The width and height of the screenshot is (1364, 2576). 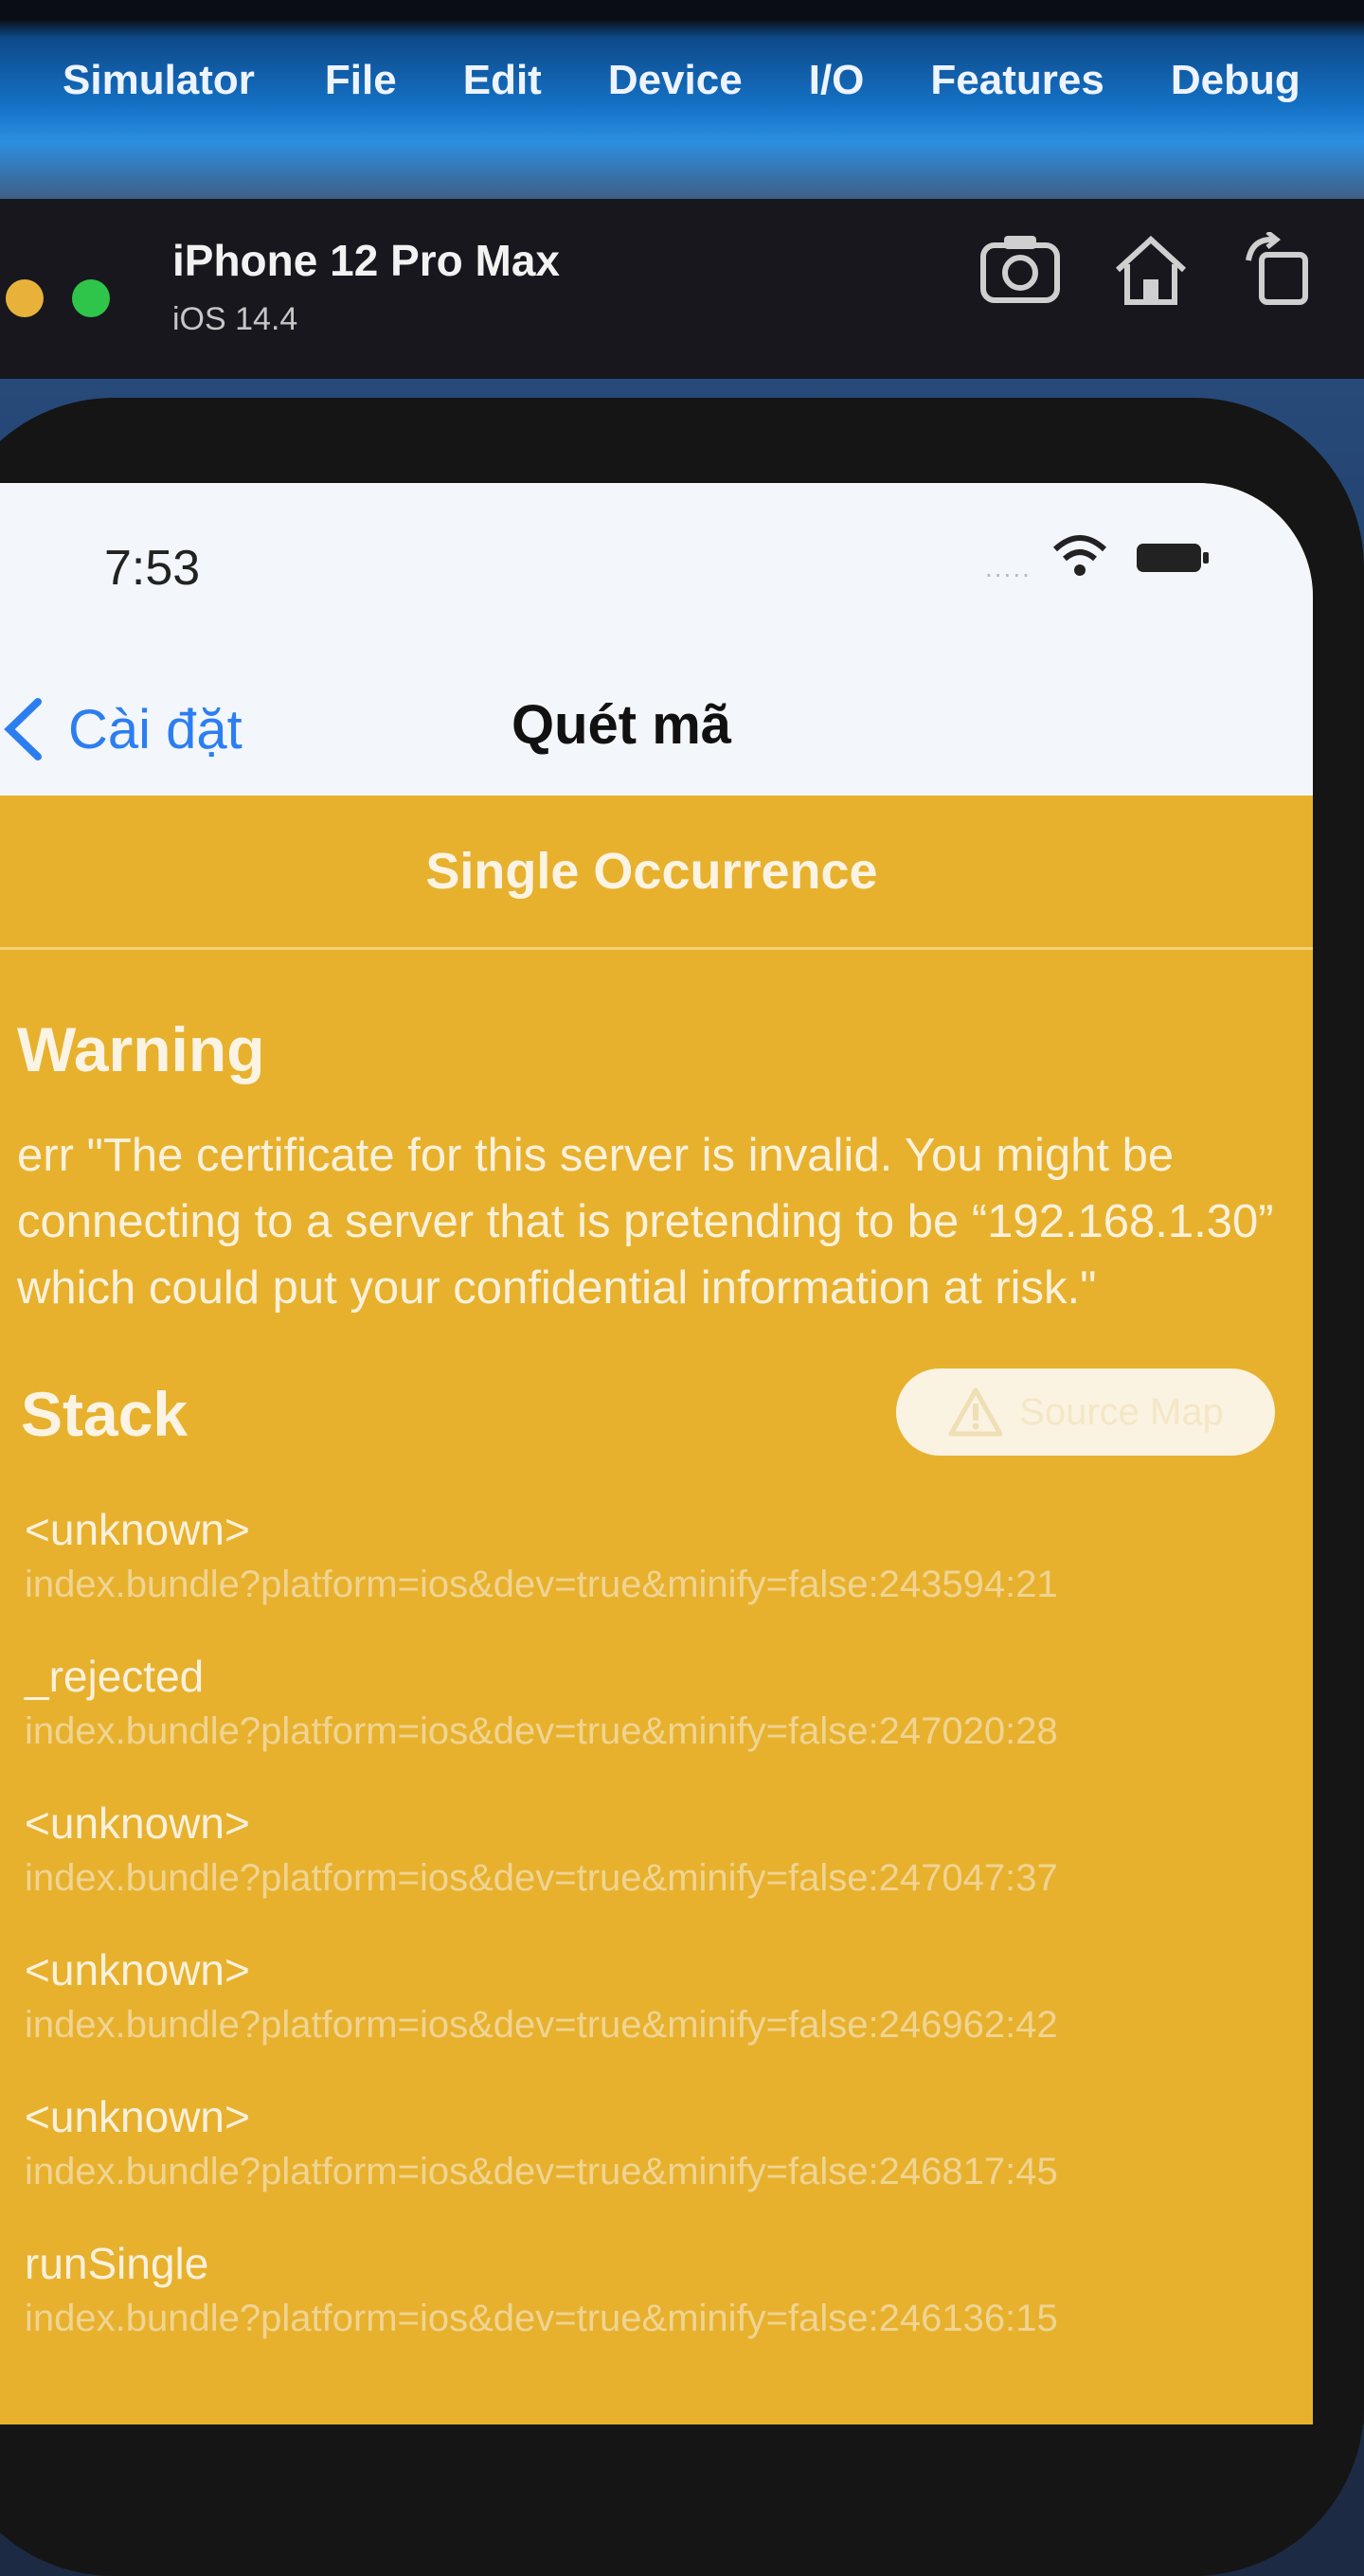 What do you see at coordinates (115, 1676) in the screenshot?
I see `frame-function-name: _rejected` at bounding box center [115, 1676].